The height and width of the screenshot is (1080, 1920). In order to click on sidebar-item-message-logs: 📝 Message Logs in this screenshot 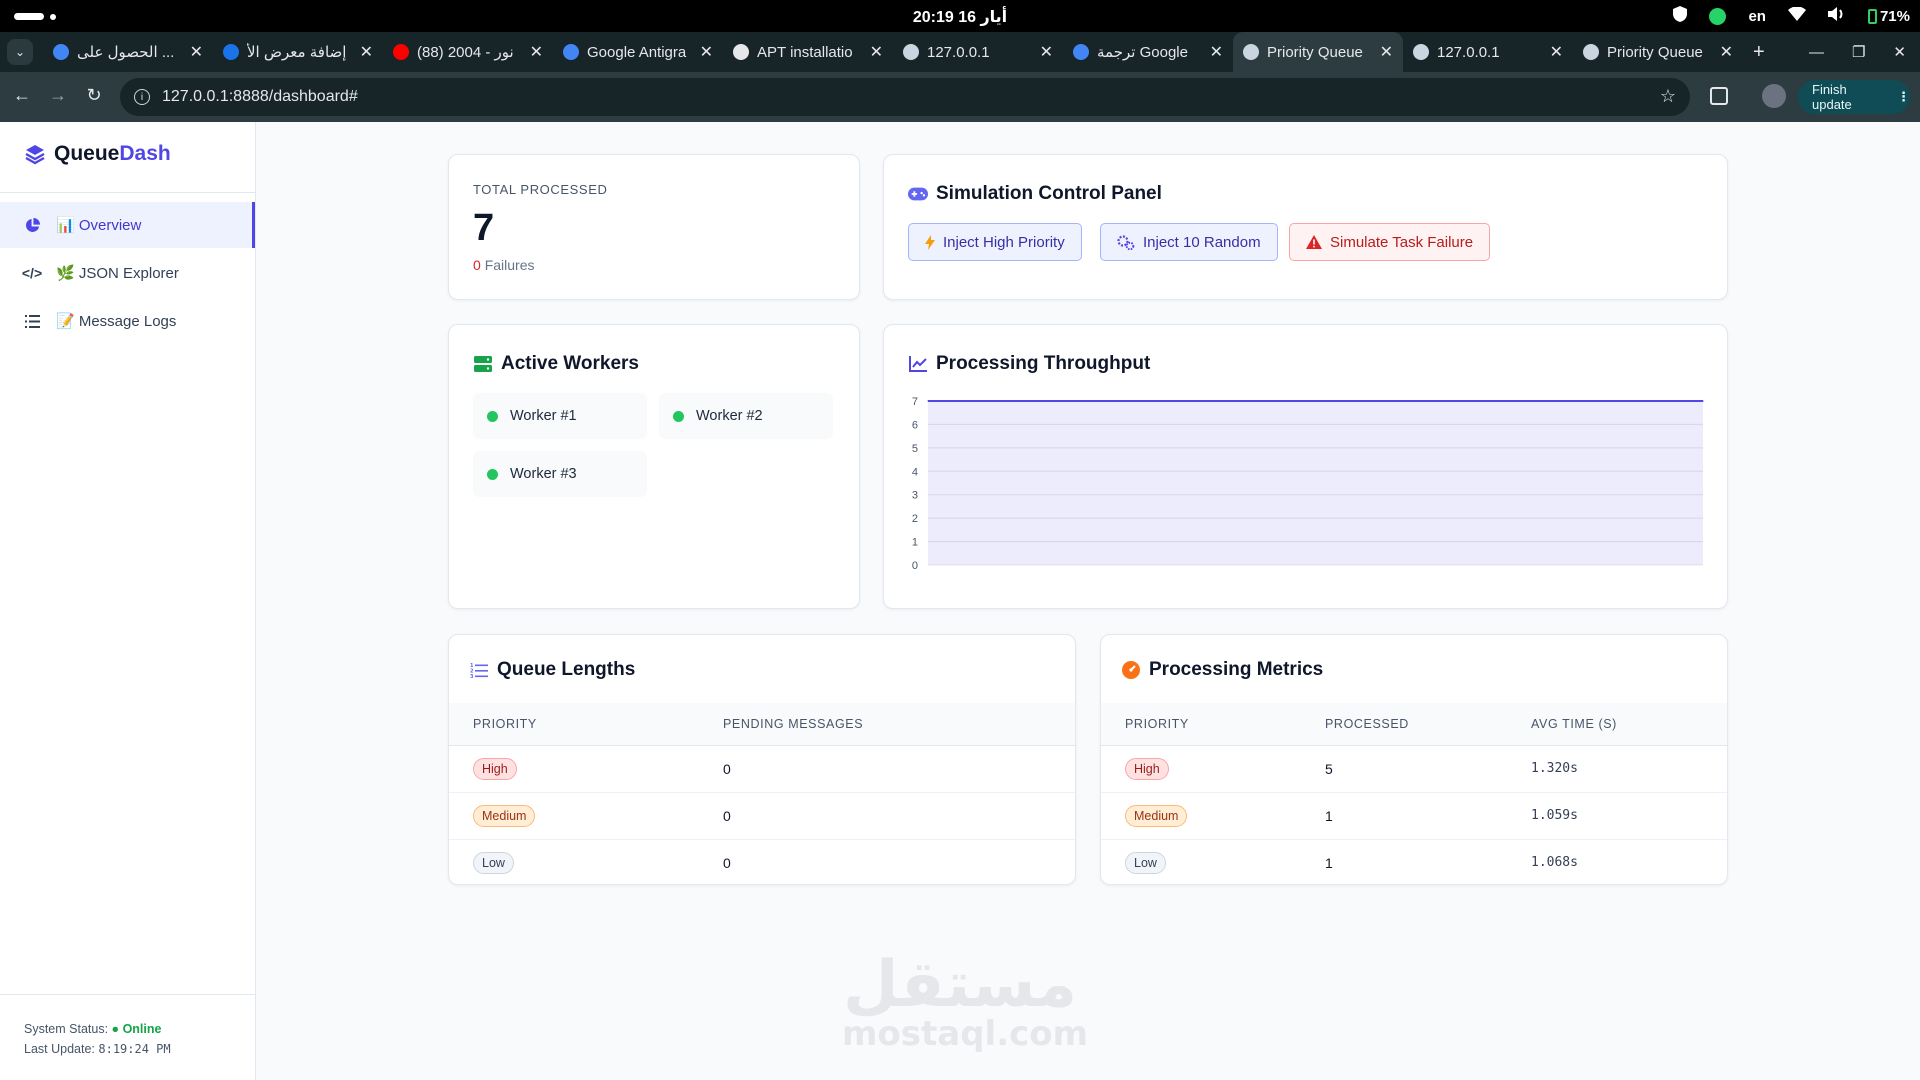, I will do `click(127, 321)`.